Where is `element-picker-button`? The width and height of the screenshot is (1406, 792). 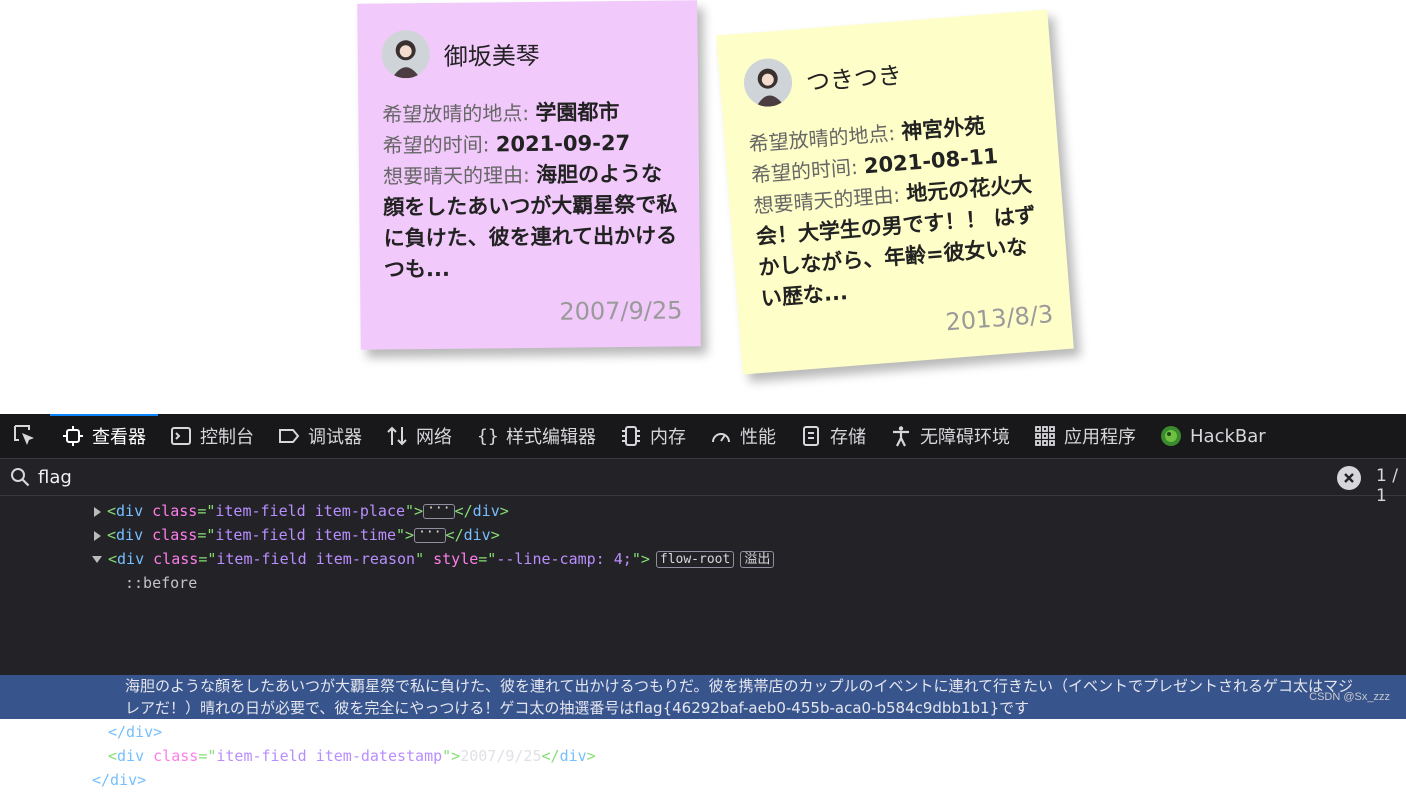
element-picker-button is located at coordinates (25, 436).